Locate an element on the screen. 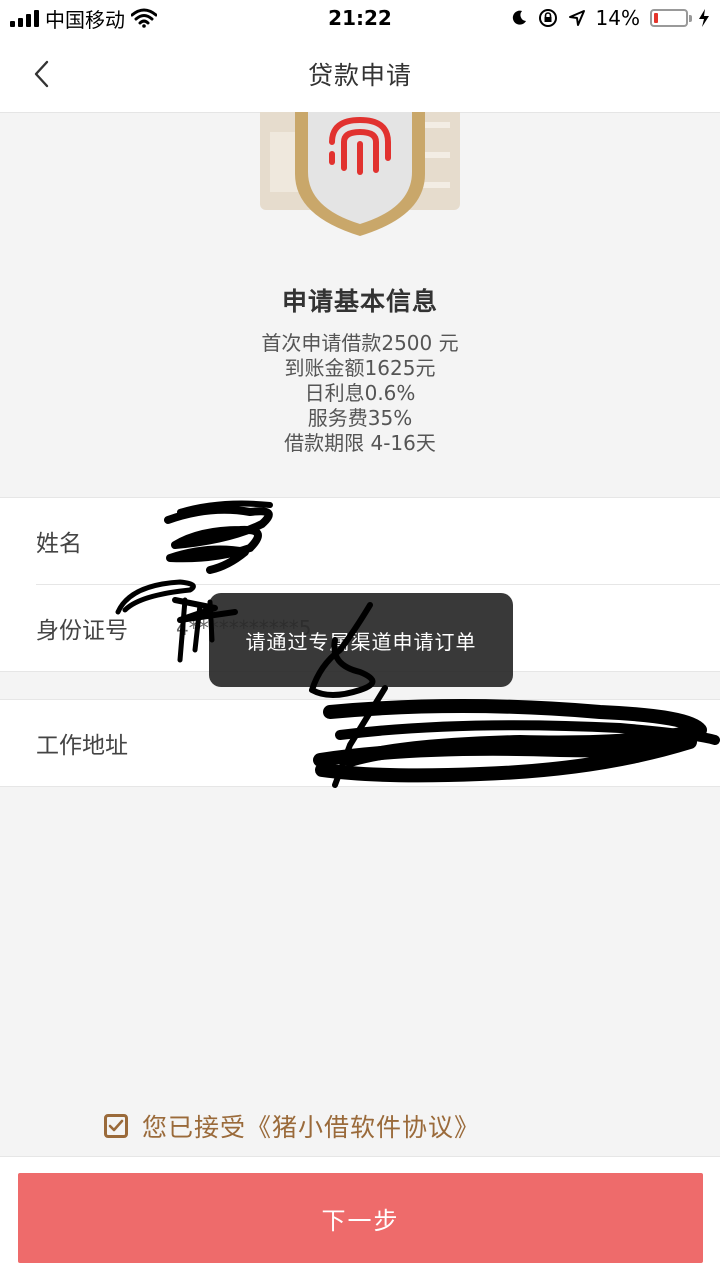 Image resolution: width=720 pixels, height=1281 pixels. work-address-row: 工作地址 is located at coordinates (360, 743).